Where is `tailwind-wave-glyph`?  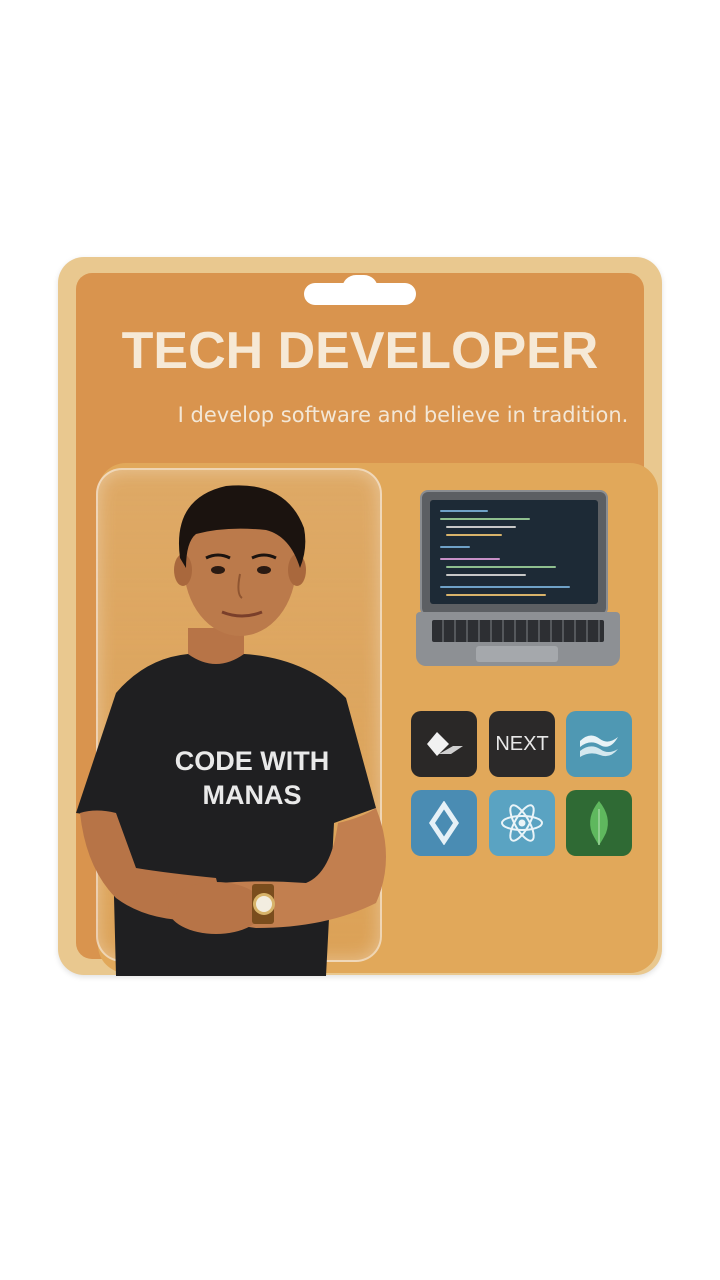
tailwind-wave-glyph is located at coordinates (599, 746).